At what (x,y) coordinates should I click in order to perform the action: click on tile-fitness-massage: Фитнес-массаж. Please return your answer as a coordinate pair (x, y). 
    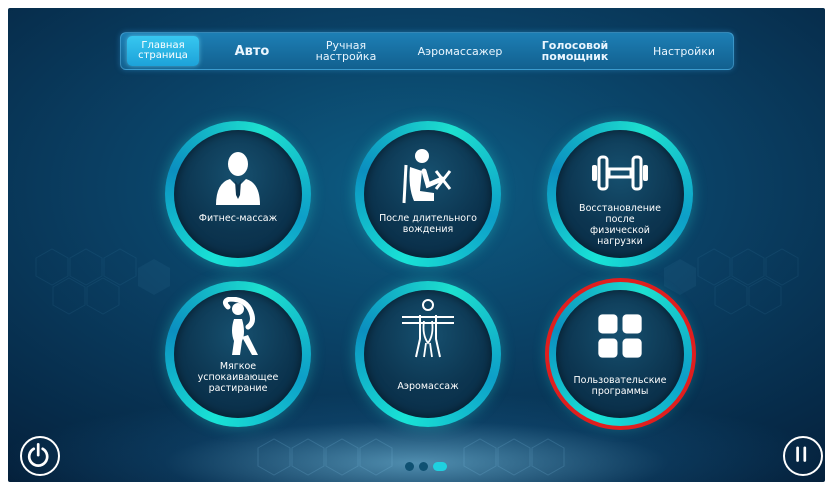
    Looking at the image, I should click on (238, 194).